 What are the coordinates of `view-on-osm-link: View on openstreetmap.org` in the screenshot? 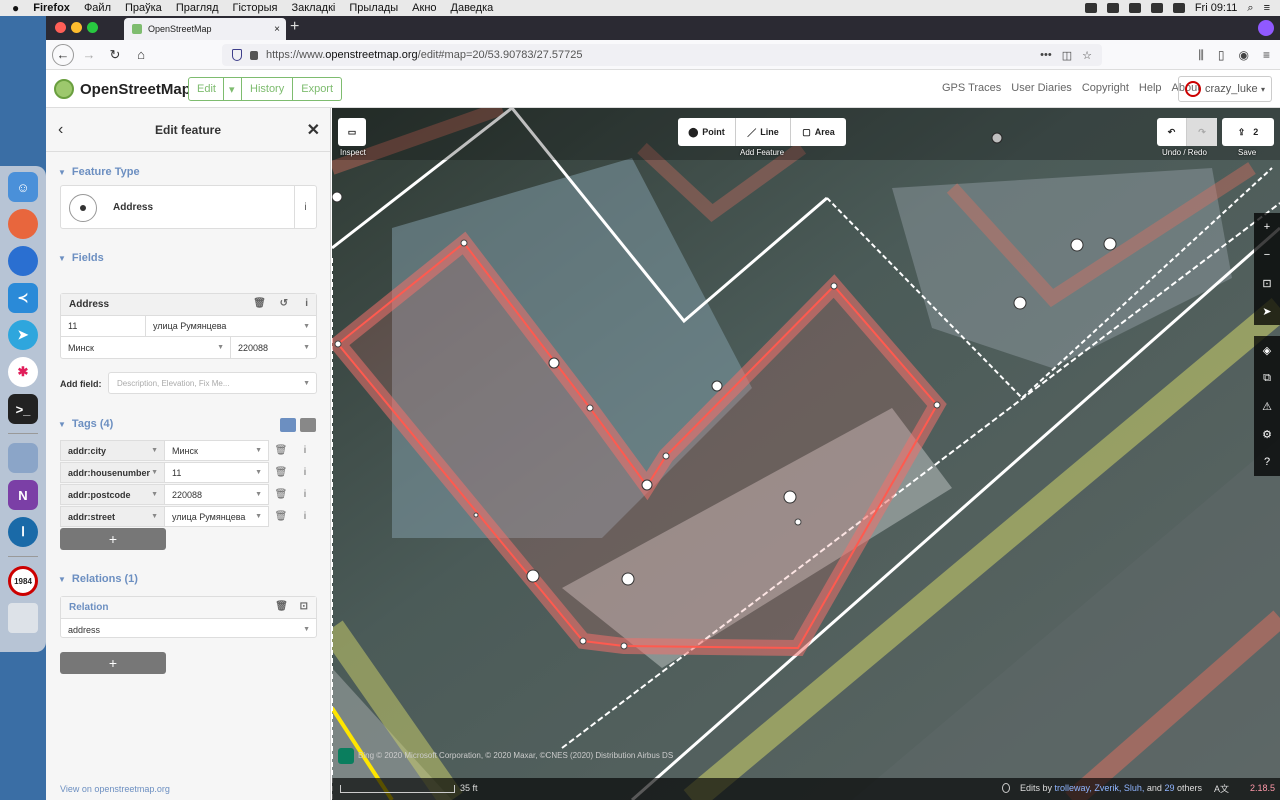 It's located at (115, 789).